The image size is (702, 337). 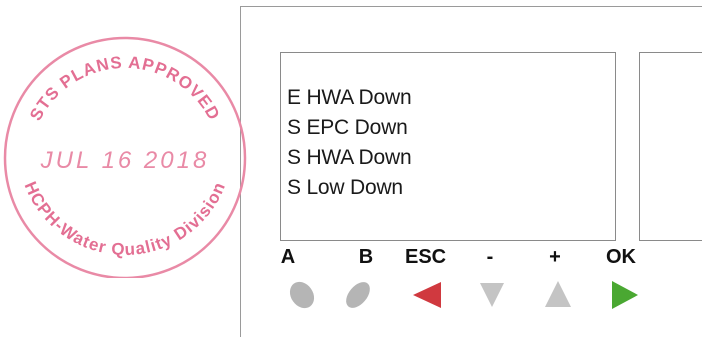 I want to click on button-ok, so click(x=624, y=295).